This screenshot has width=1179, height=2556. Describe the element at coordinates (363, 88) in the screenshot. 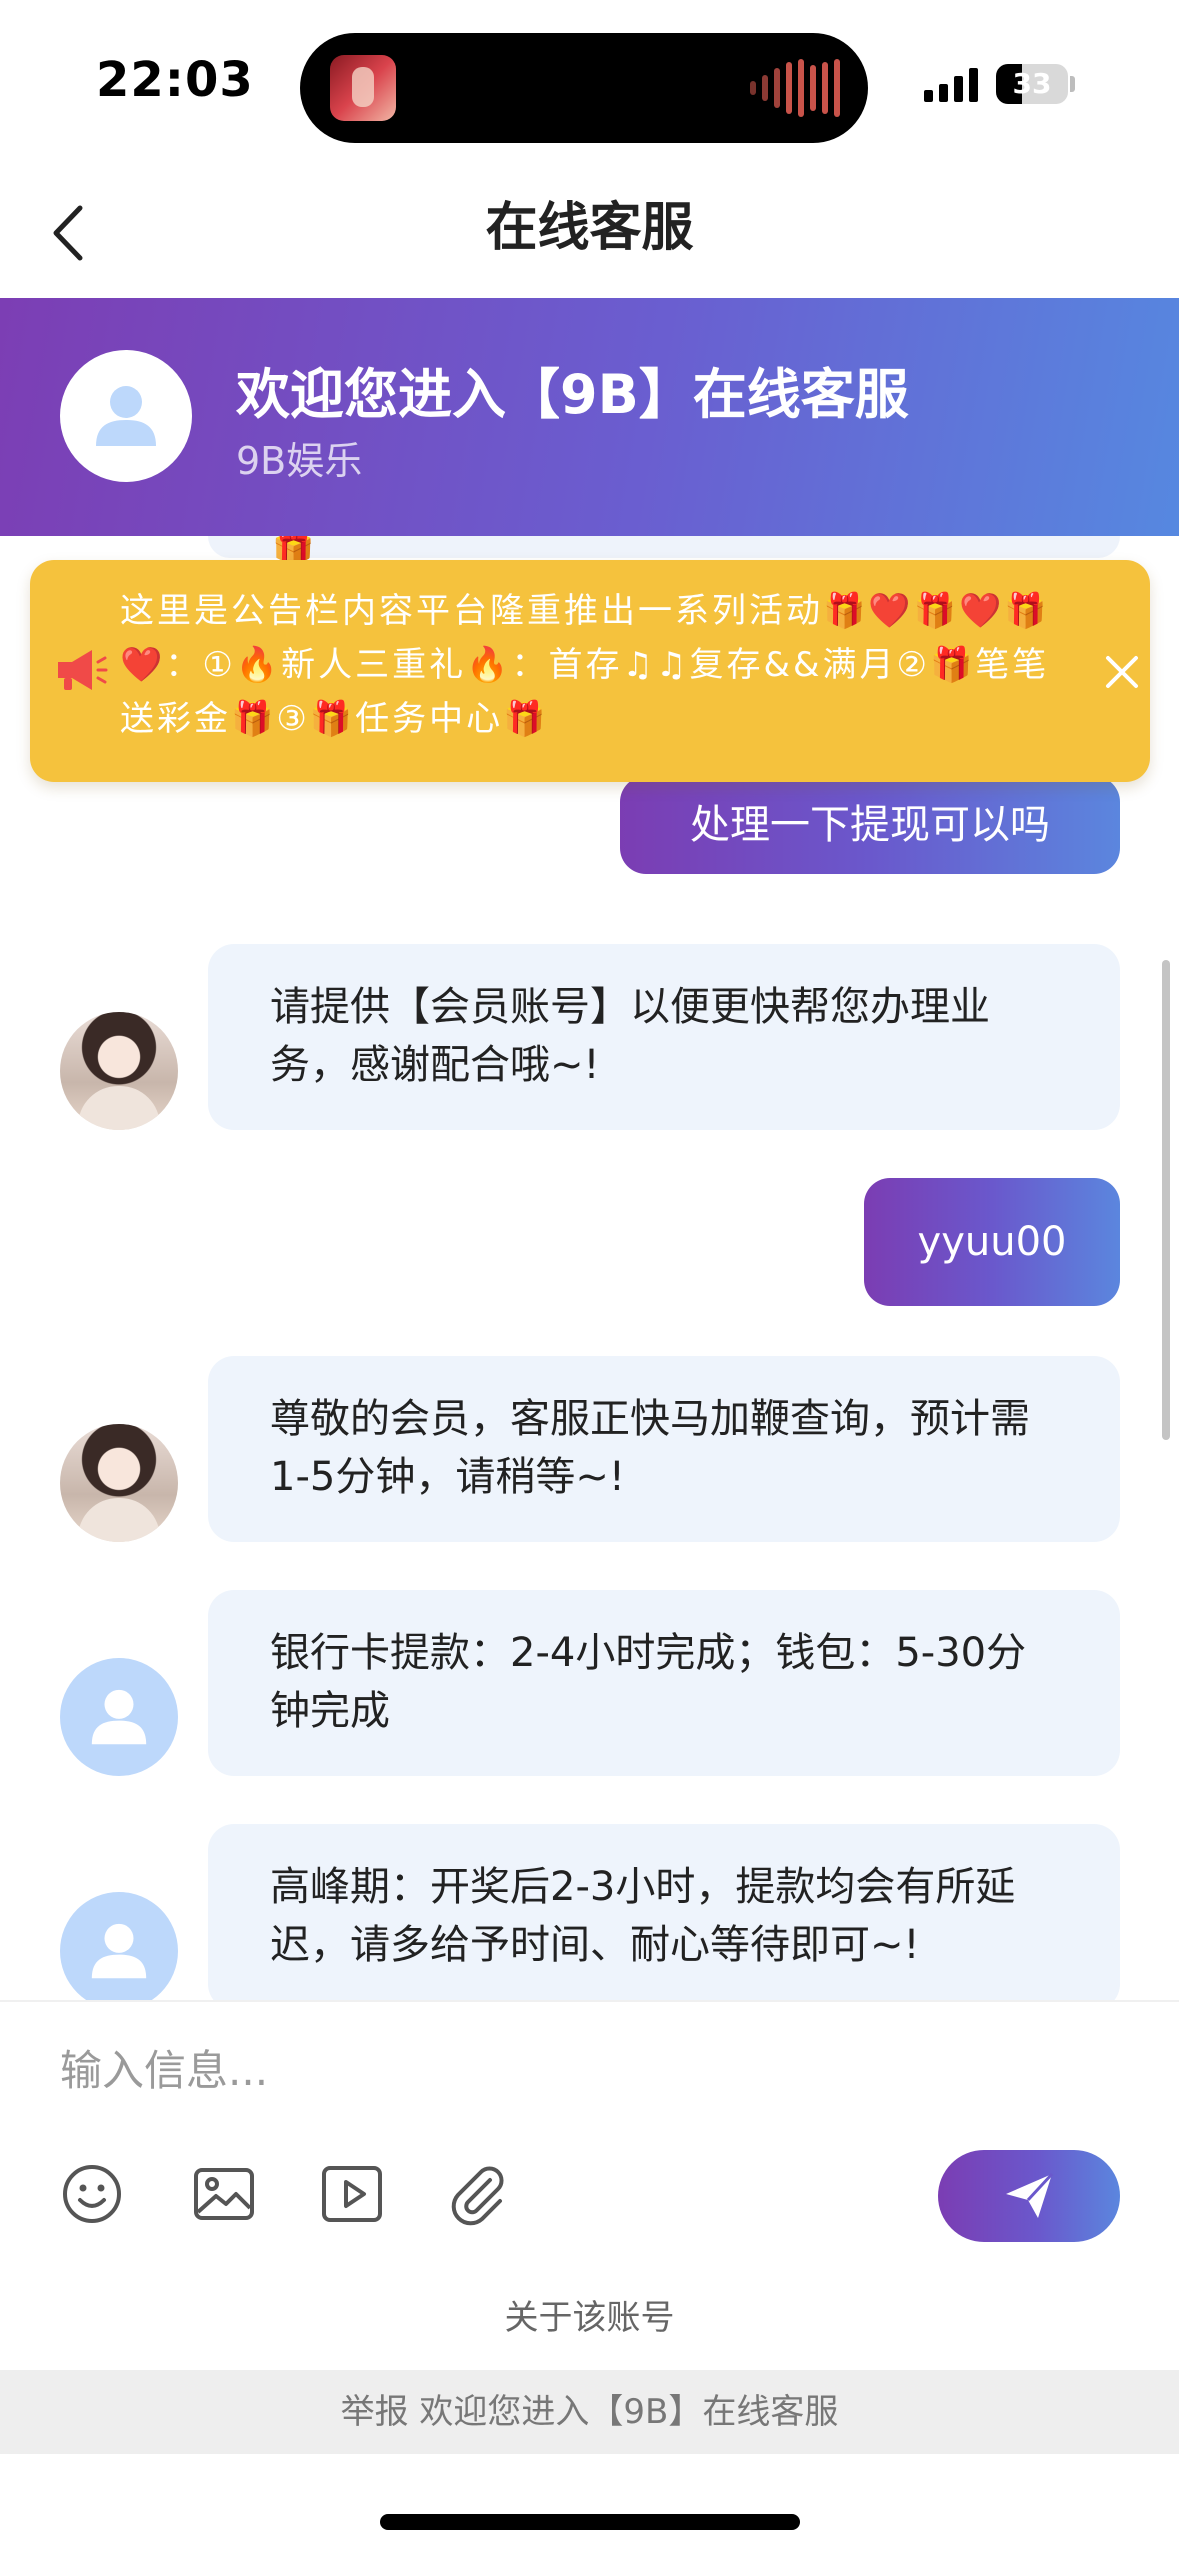

I see `now-playing-artwork` at that location.